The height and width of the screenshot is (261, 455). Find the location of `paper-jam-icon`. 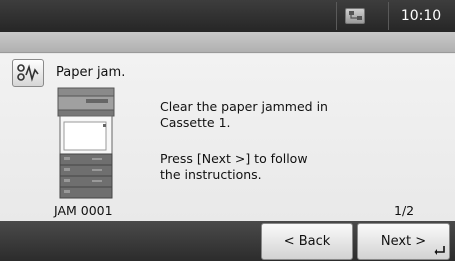

paper-jam-icon is located at coordinates (28, 73).